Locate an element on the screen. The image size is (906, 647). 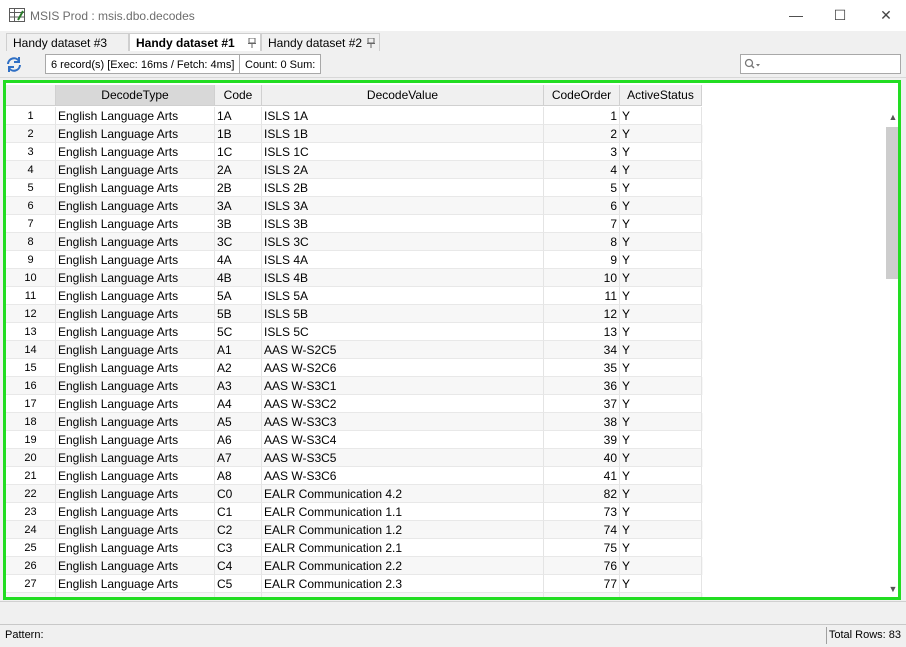
table-row: 9 English Language Arts 4A ISLS 4A 9 Y is located at coordinates (354, 260).